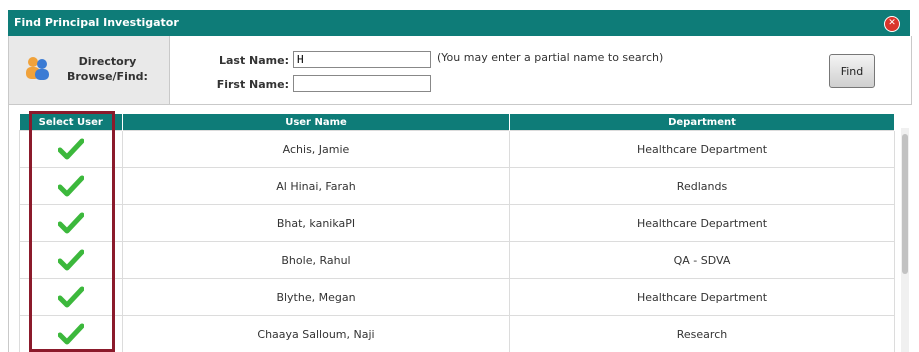  What do you see at coordinates (702, 186) in the screenshot?
I see `department-cell: Redlands` at bounding box center [702, 186].